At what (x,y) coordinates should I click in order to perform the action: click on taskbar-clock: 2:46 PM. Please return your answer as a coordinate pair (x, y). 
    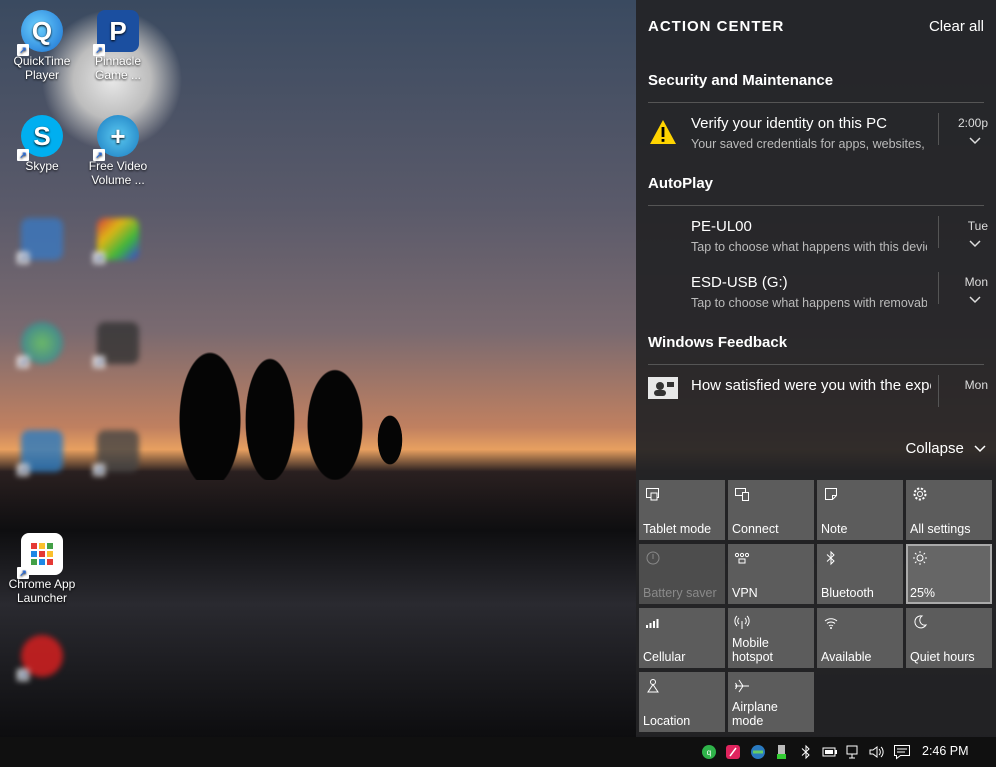
    Looking at the image, I should click on (945, 751).